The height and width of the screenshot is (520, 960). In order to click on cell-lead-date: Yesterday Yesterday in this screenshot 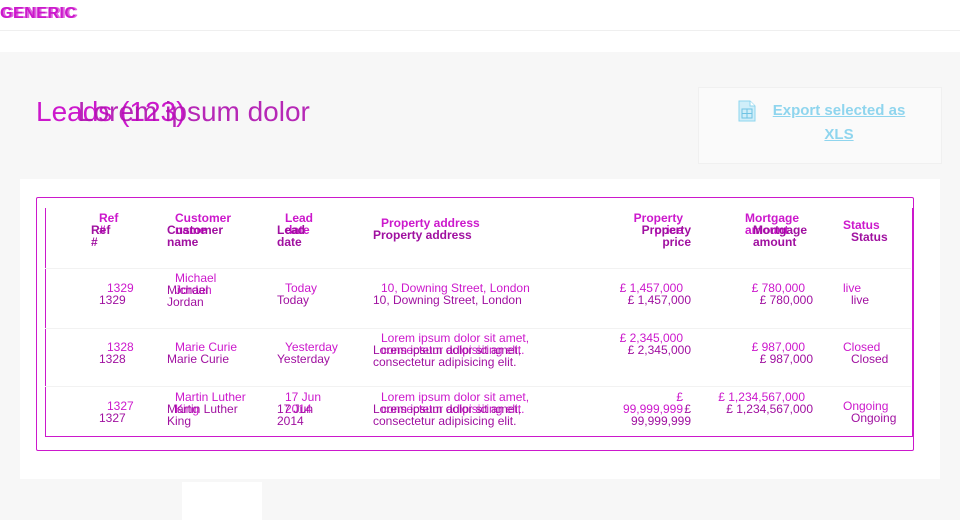, I will do `click(307, 353)`.